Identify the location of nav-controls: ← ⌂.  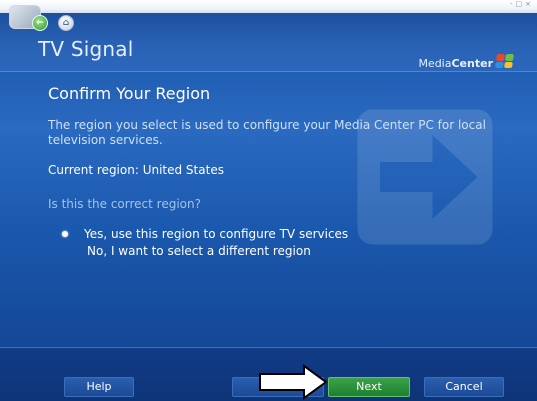
(53, 23).